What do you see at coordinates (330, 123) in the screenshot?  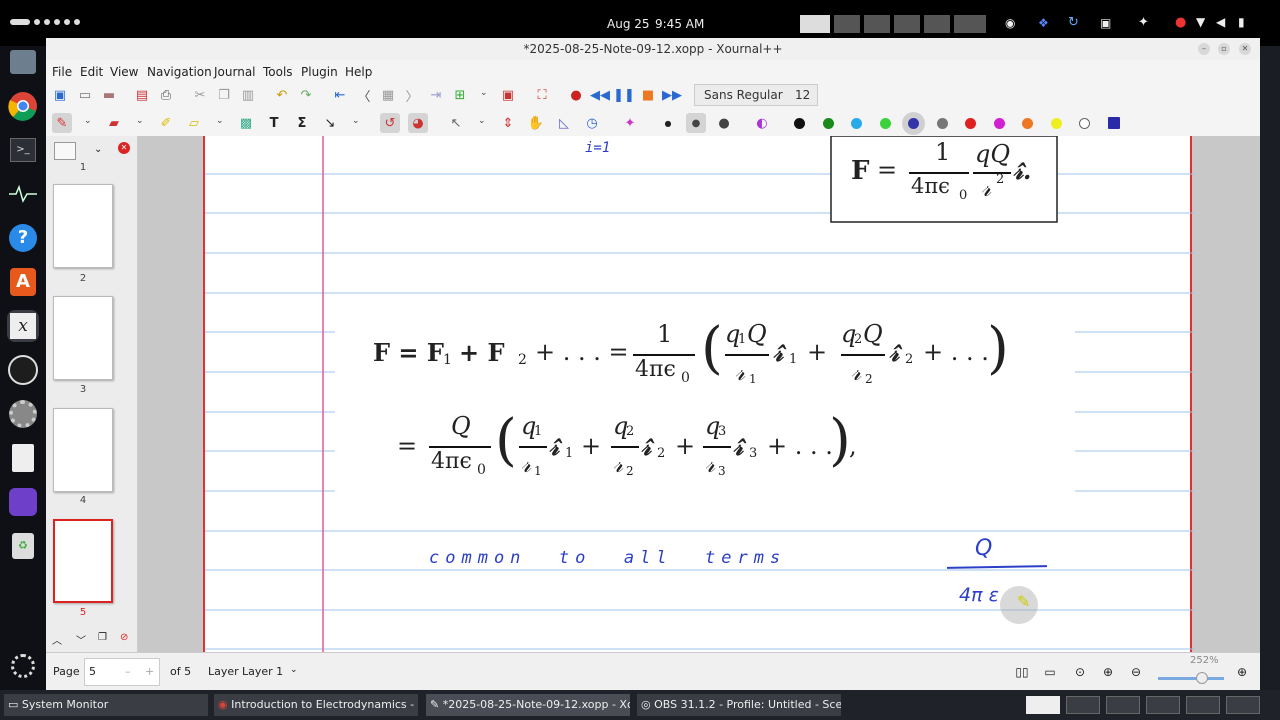 I see `line-tool-icon: ↘` at bounding box center [330, 123].